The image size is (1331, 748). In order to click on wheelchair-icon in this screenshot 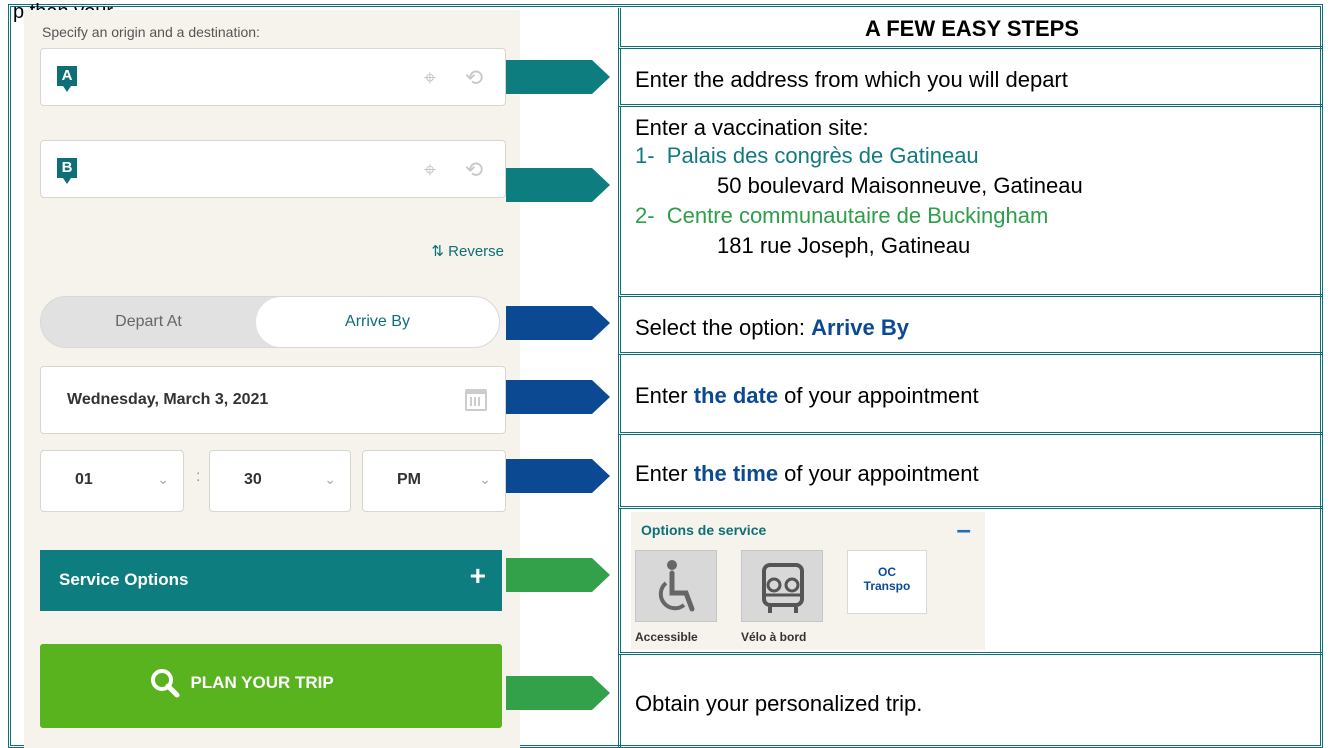, I will do `click(676, 586)`.